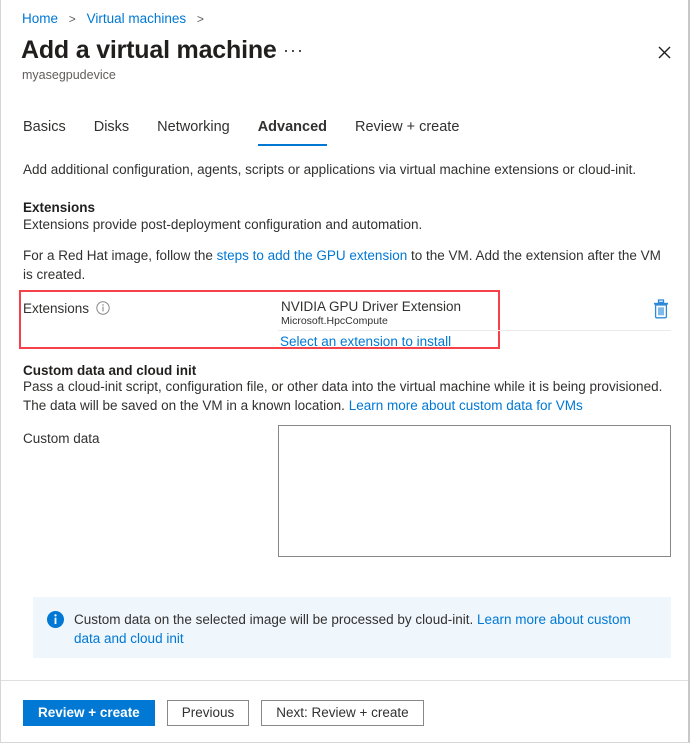 The image size is (690, 743). I want to click on custom-data-field-label: Custom data, so click(61, 438).